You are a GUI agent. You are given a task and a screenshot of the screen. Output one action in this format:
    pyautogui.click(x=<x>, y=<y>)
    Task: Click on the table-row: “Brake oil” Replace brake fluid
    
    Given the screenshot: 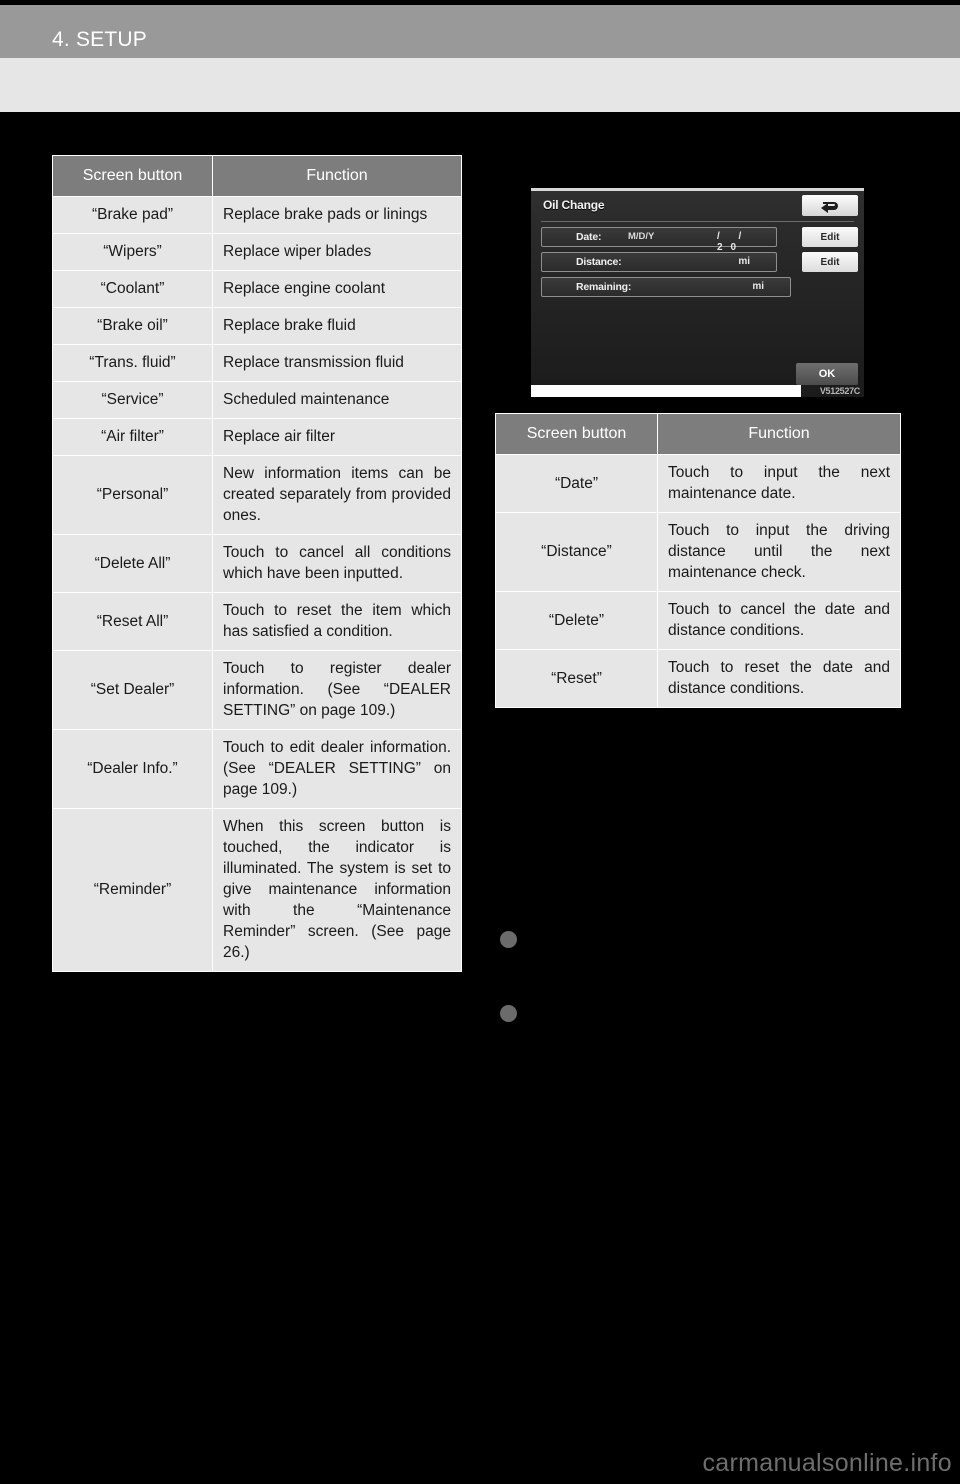 What is the action you would take?
    pyautogui.click(x=257, y=326)
    